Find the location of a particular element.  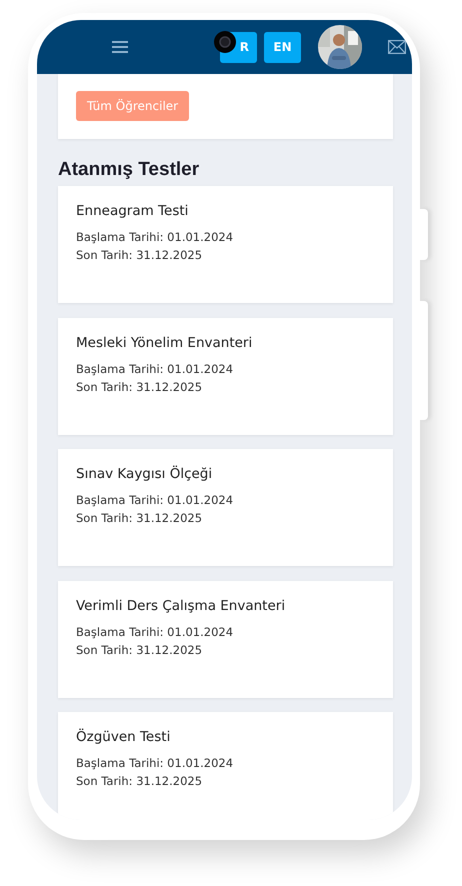

test-card: Enneagram Testi Başlama Tarihi: 01.01.2024 Son Tarih: 31.12.2025 is located at coordinates (225, 244).